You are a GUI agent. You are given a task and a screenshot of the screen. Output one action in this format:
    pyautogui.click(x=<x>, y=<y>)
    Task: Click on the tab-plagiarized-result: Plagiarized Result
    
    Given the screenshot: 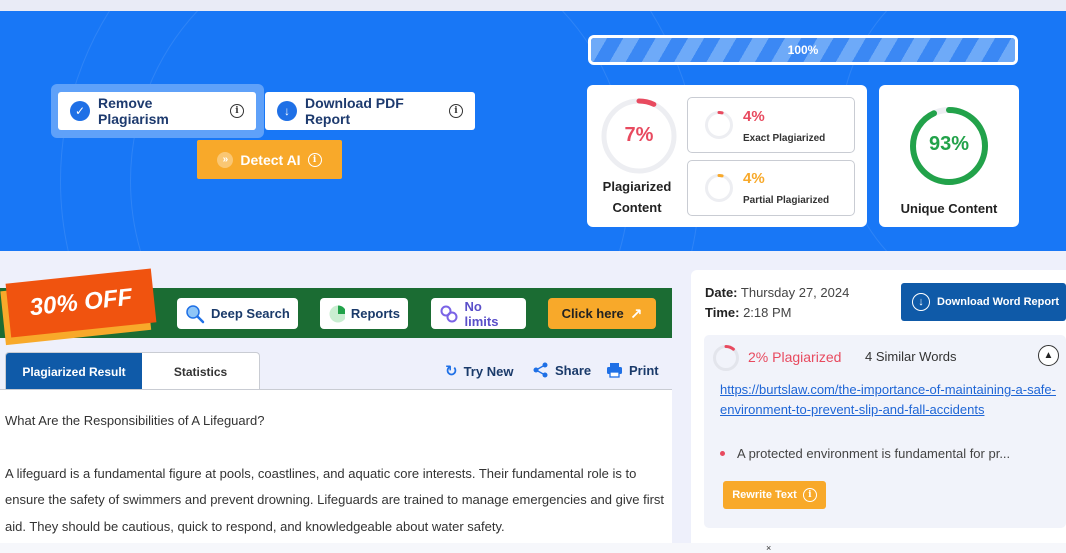 What is the action you would take?
    pyautogui.click(x=74, y=371)
    